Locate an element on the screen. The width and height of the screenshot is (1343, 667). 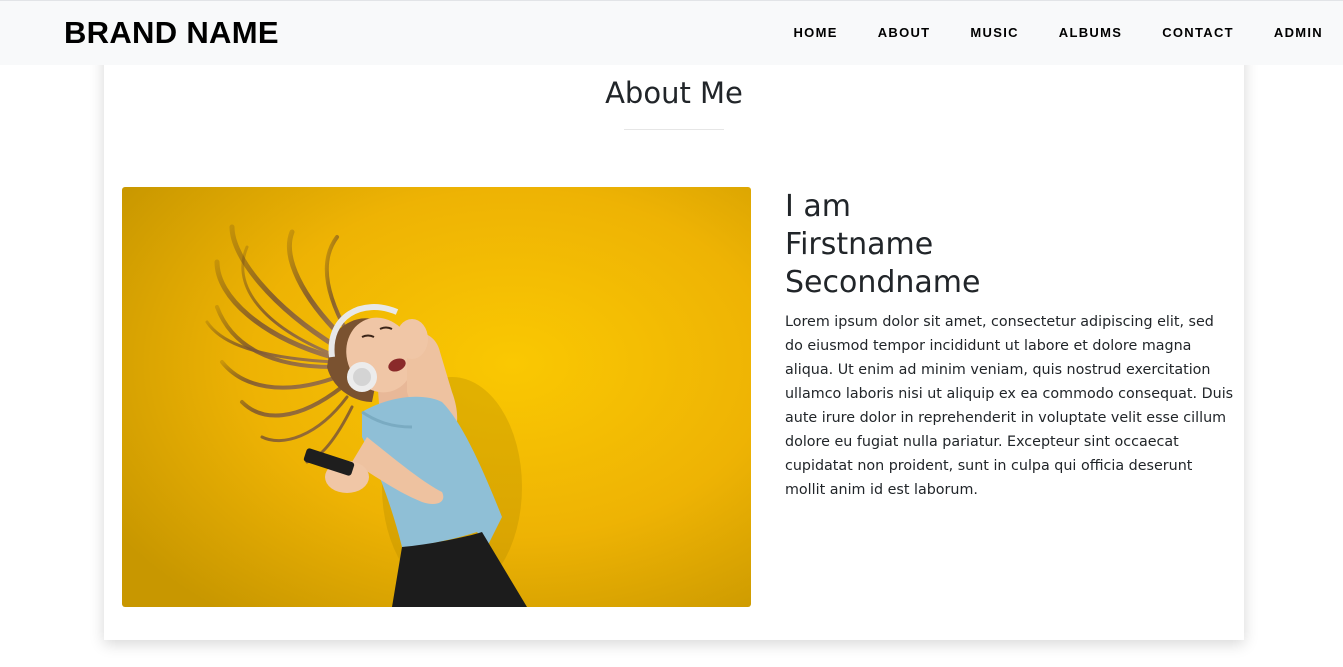
nav-link-about: ABOUT is located at coordinates (904, 32).